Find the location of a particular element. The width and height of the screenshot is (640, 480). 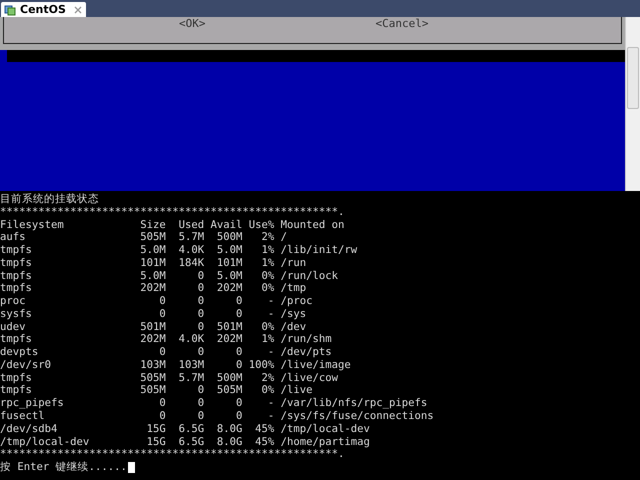

dialog-button: <OK> is located at coordinates (192, 24).